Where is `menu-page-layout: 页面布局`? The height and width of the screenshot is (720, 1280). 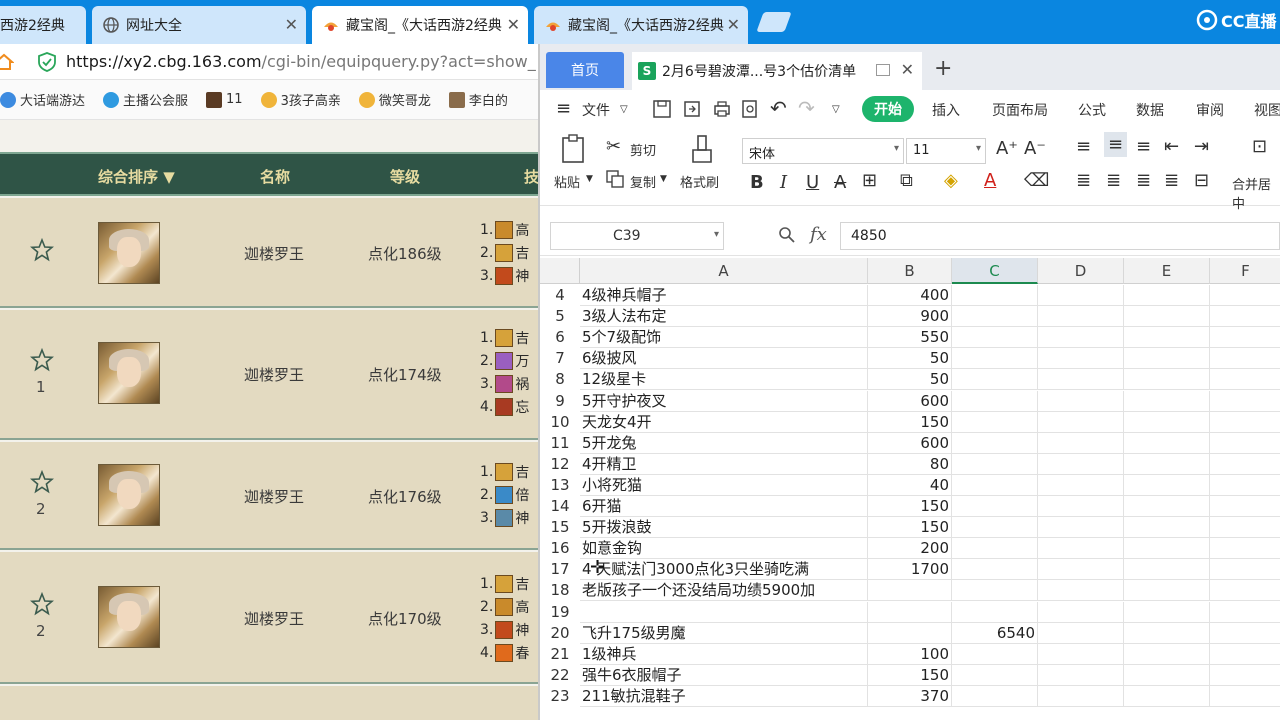 menu-page-layout: 页面布局 is located at coordinates (1020, 110).